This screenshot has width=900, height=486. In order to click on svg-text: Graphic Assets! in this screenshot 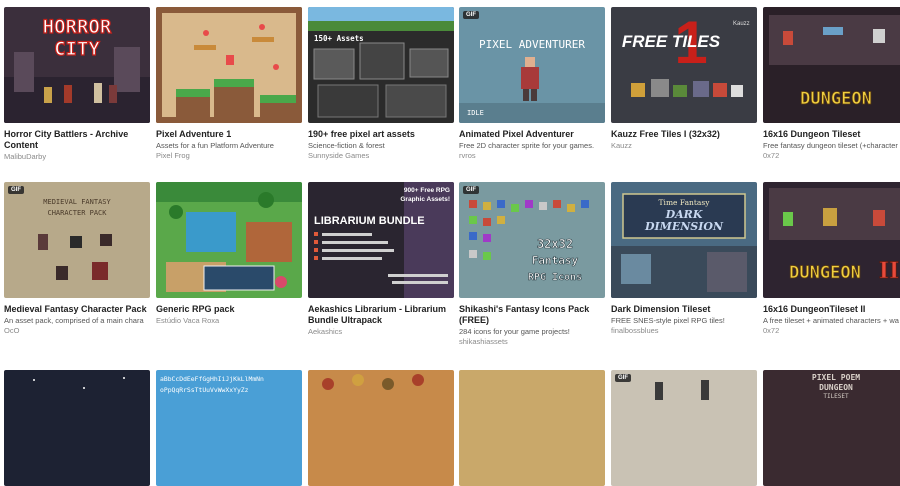, I will do `click(425, 199)`.